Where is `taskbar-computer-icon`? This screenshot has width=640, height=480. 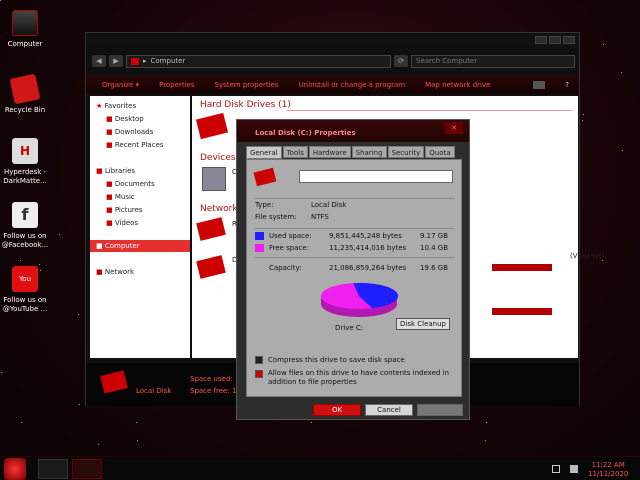 taskbar-computer-icon is located at coordinates (87, 469).